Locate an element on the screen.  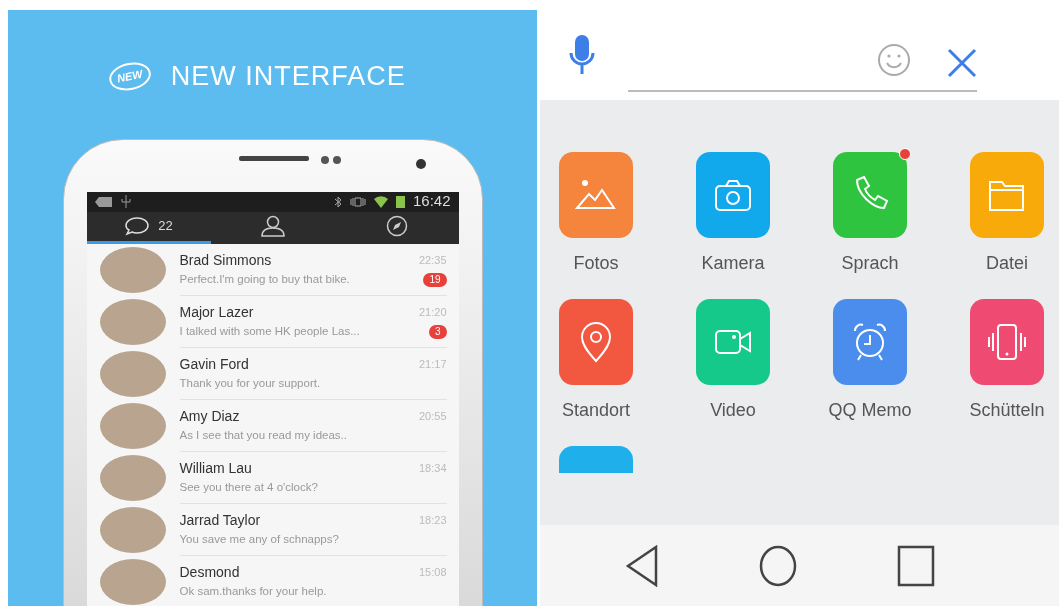
compass-icon is located at coordinates (396, 226).